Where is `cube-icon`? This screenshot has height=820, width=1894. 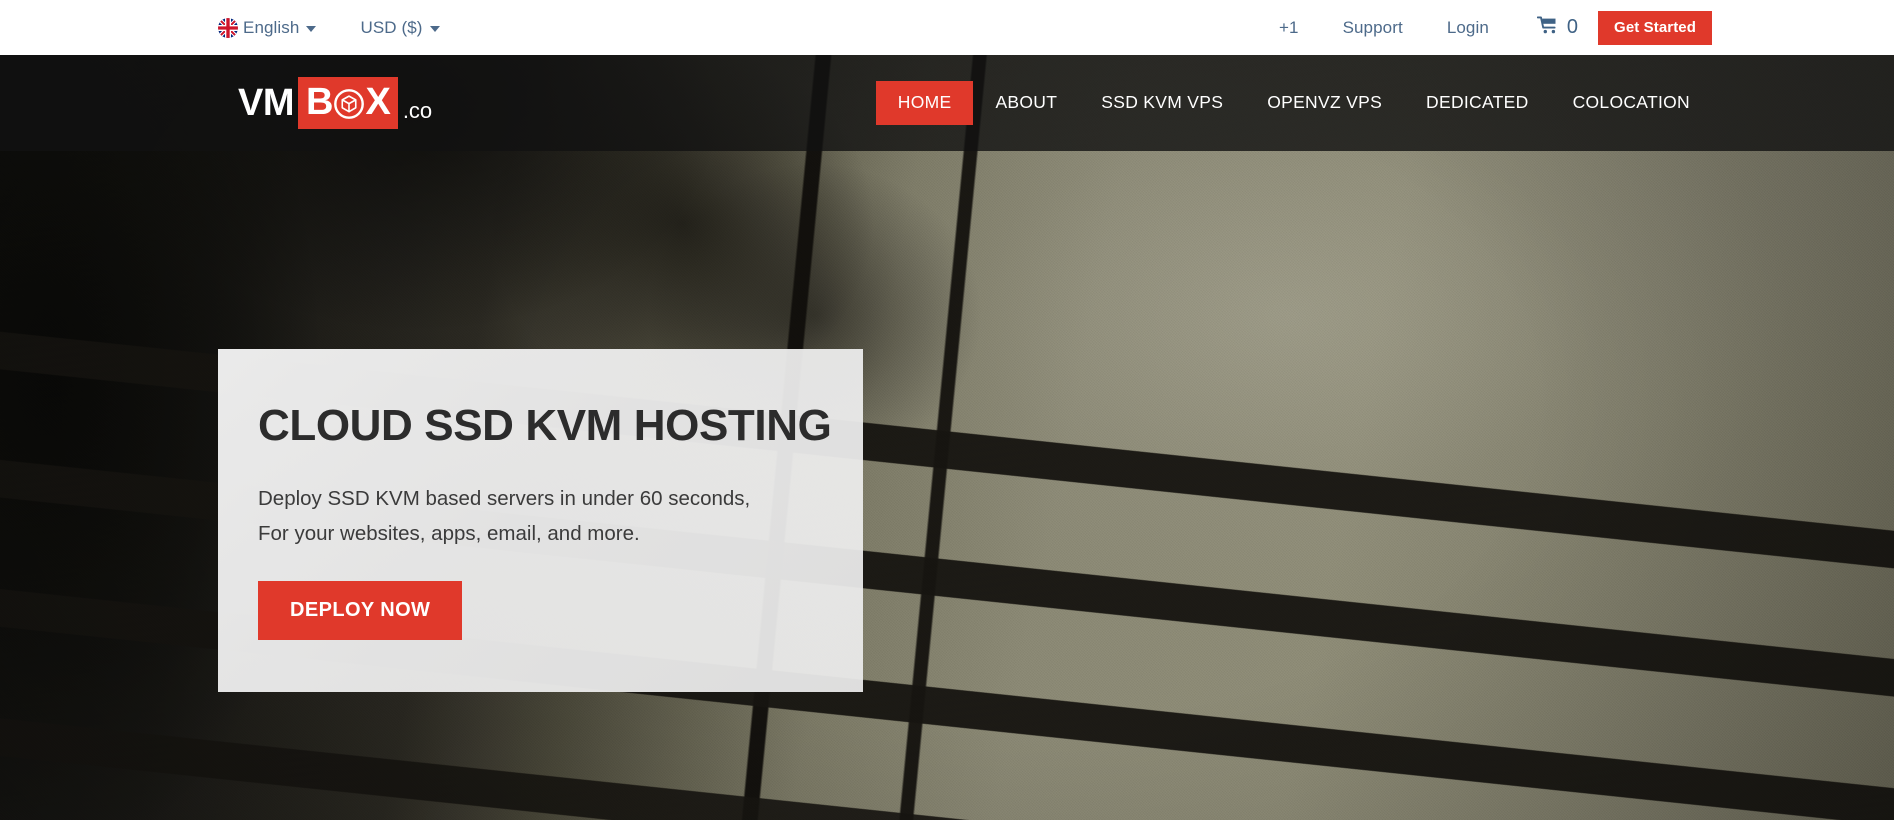 cube-icon is located at coordinates (349, 103).